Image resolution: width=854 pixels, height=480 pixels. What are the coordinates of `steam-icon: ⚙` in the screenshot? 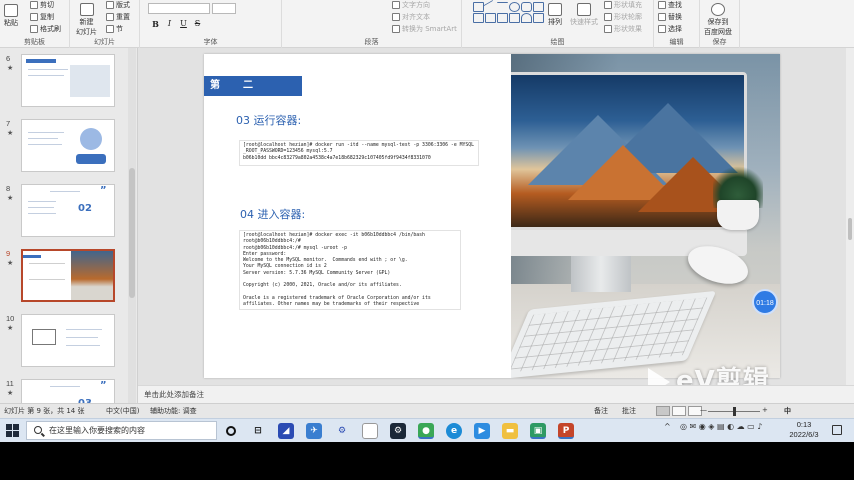 It's located at (398, 431).